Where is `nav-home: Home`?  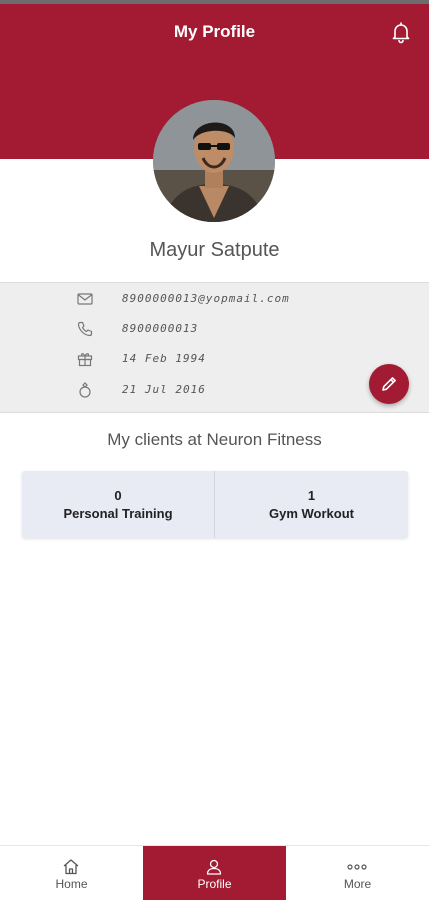 nav-home: Home is located at coordinates (71, 873).